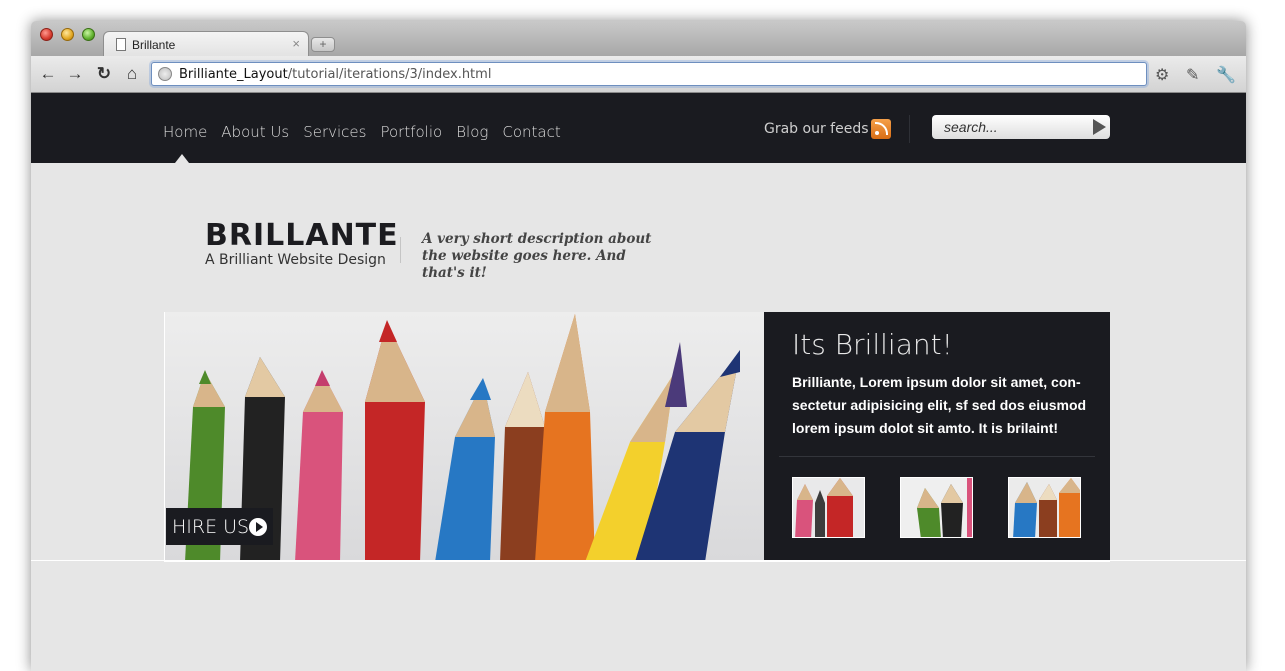 This screenshot has width=1285, height=671. I want to click on nav-services: Services, so click(334, 132).